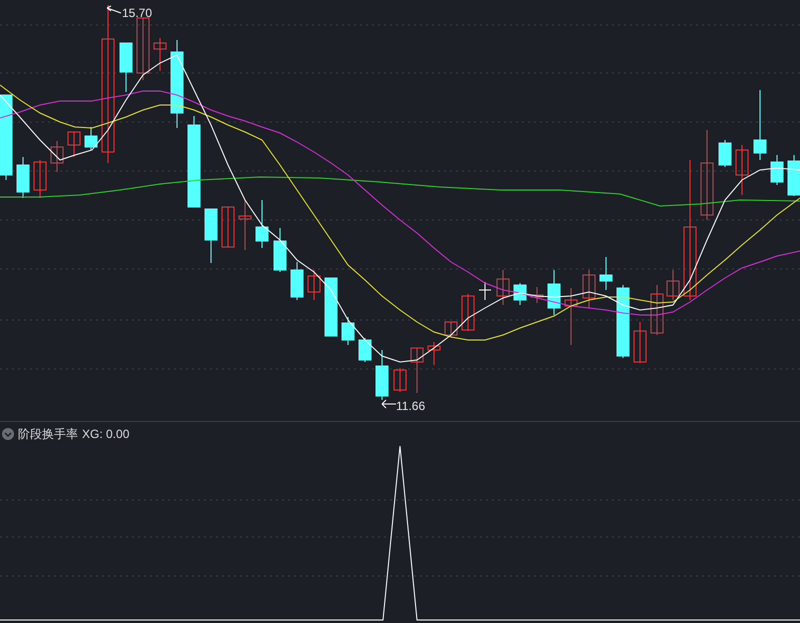 This screenshot has height=623, width=800. I want to click on indicator-reading: XG: 0.00, so click(106, 434).